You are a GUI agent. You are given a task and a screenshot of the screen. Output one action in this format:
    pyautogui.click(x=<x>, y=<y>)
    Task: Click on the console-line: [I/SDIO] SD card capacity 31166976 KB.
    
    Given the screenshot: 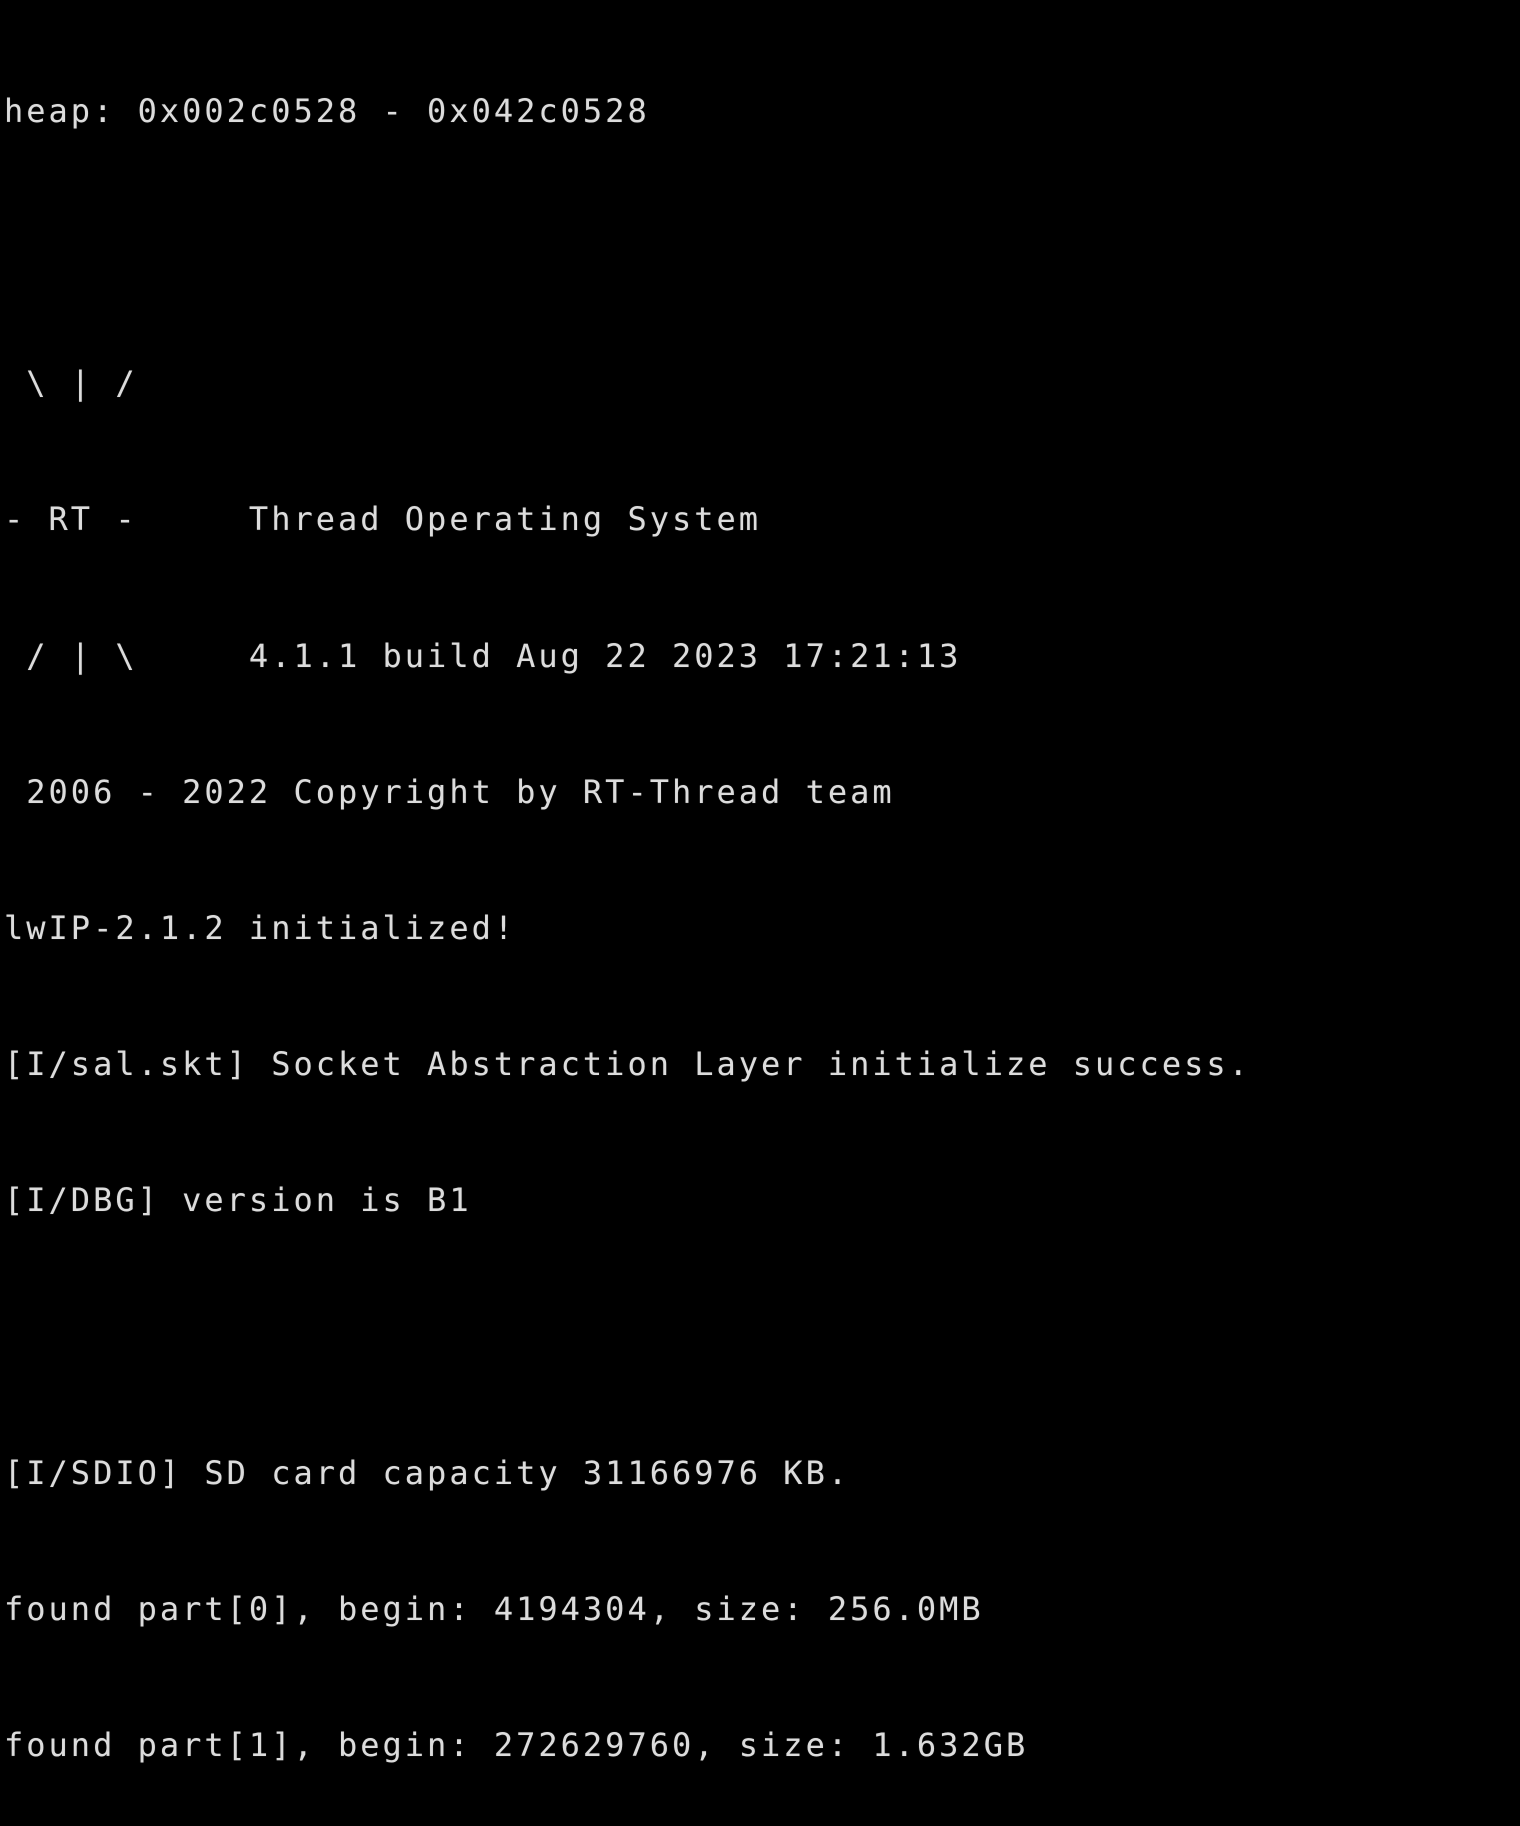 What is the action you would take?
    pyautogui.click(x=427, y=1472)
    